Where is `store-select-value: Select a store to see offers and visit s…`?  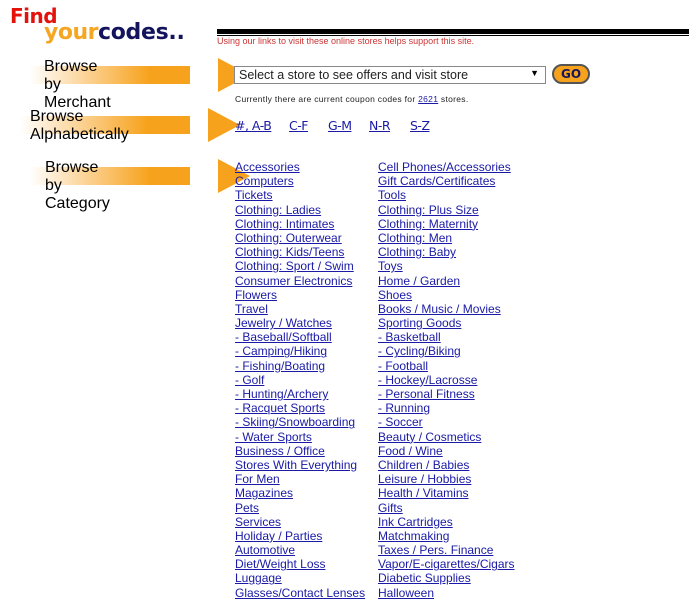
store-select-value: Select a store to see offers and visit s… is located at coordinates (354, 75).